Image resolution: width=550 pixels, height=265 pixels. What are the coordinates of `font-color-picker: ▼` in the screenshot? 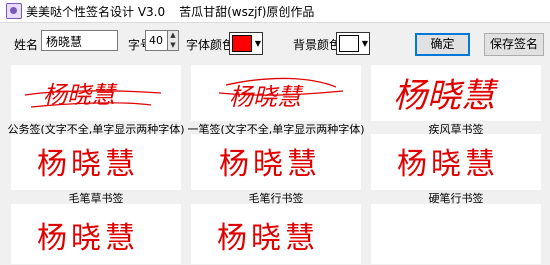 It's located at (246, 43).